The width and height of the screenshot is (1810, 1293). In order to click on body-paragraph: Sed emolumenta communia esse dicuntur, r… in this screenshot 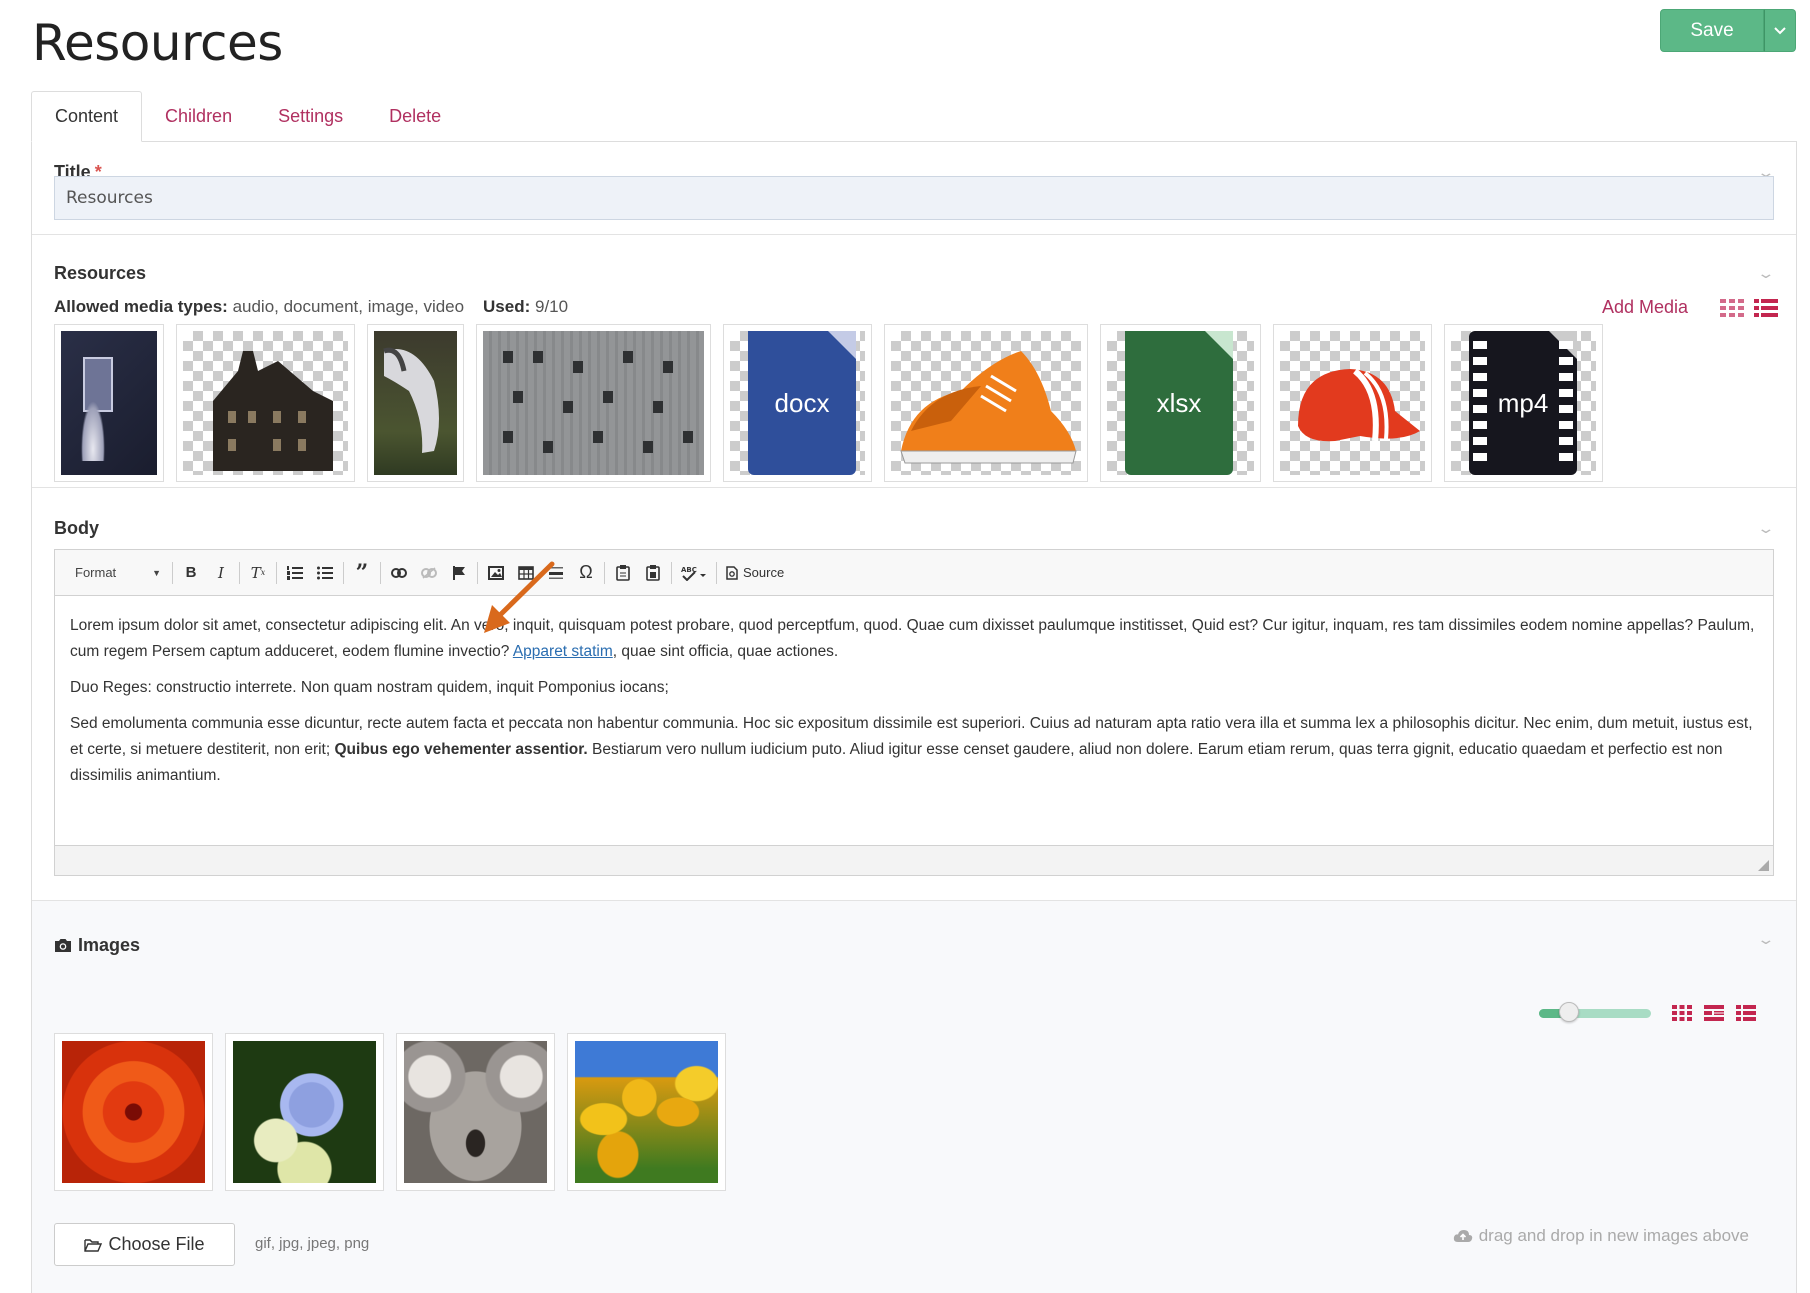, I will do `click(911, 749)`.